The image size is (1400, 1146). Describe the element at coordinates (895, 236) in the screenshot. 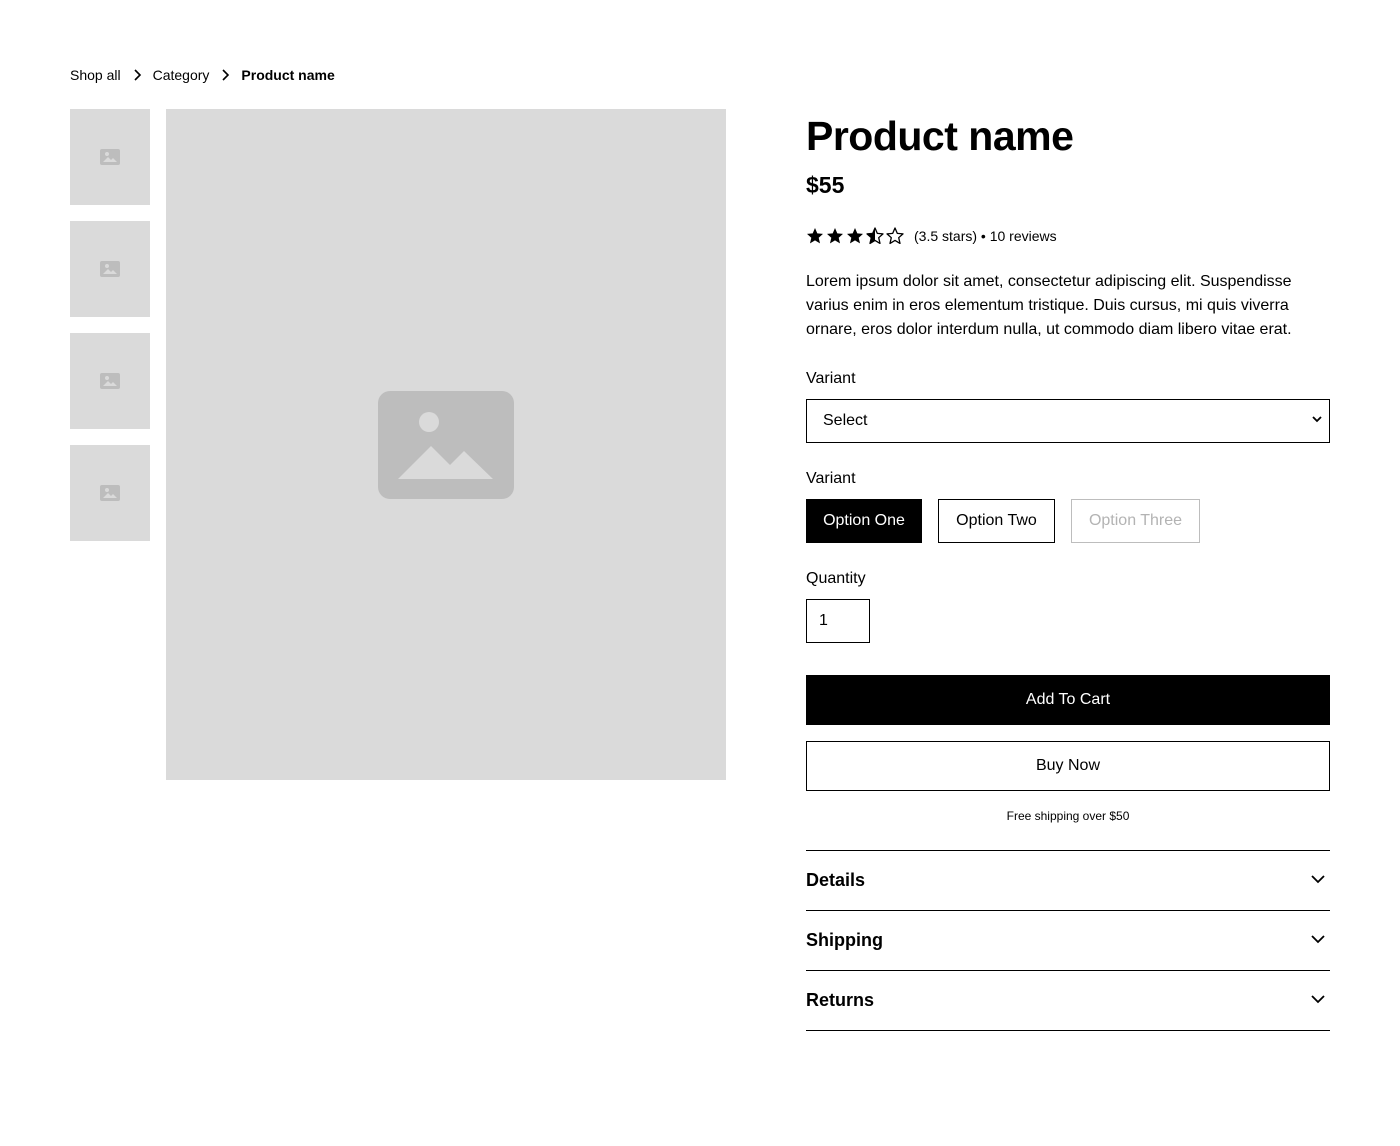

I see `star-empty-icon` at that location.